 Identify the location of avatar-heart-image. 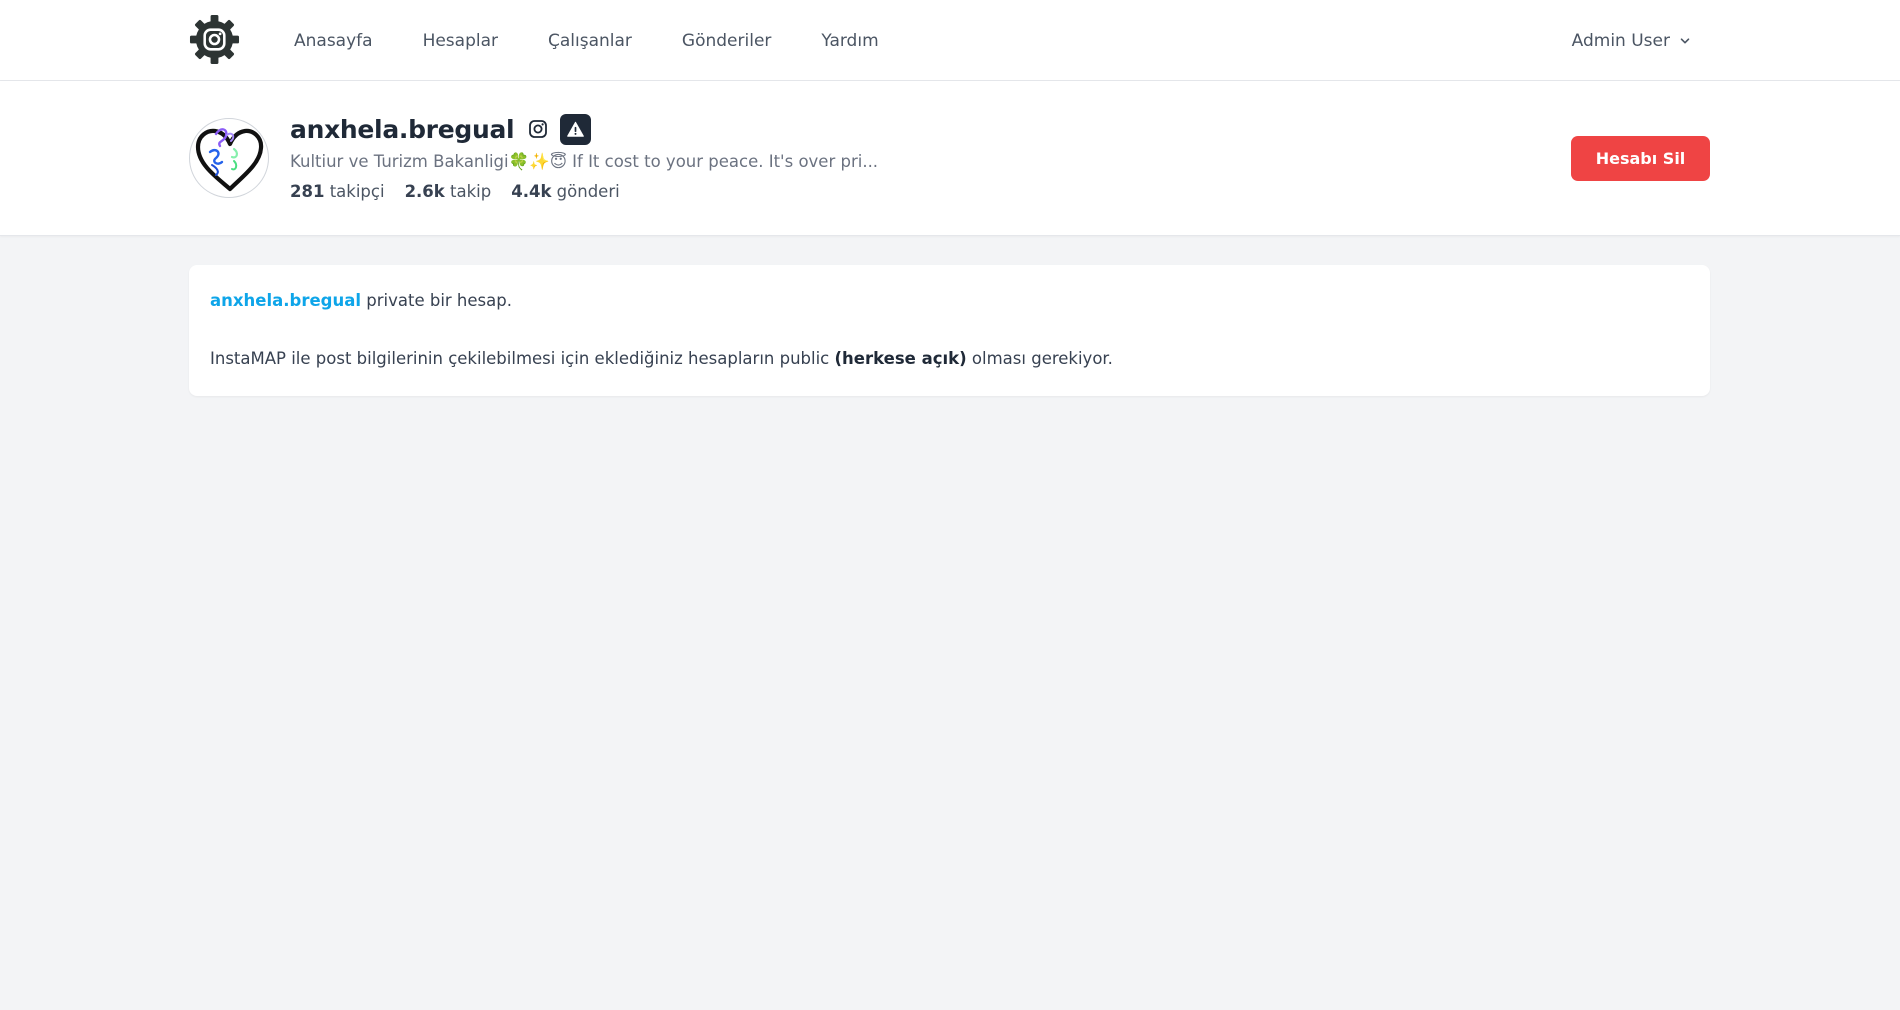
(229, 160).